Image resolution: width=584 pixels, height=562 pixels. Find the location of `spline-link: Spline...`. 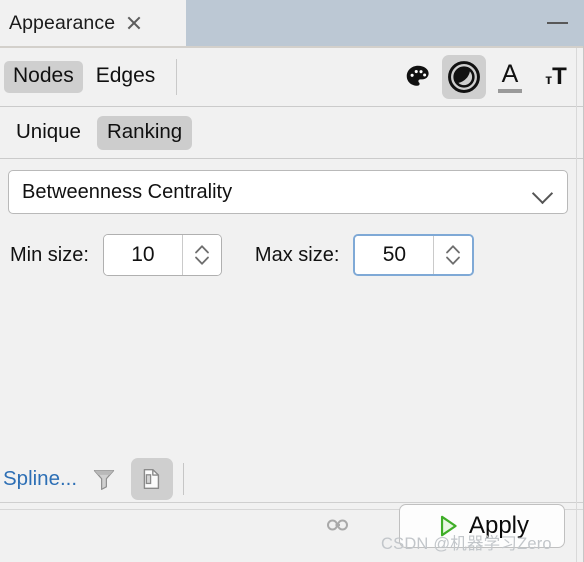

spline-link: Spline... is located at coordinates (40, 479).